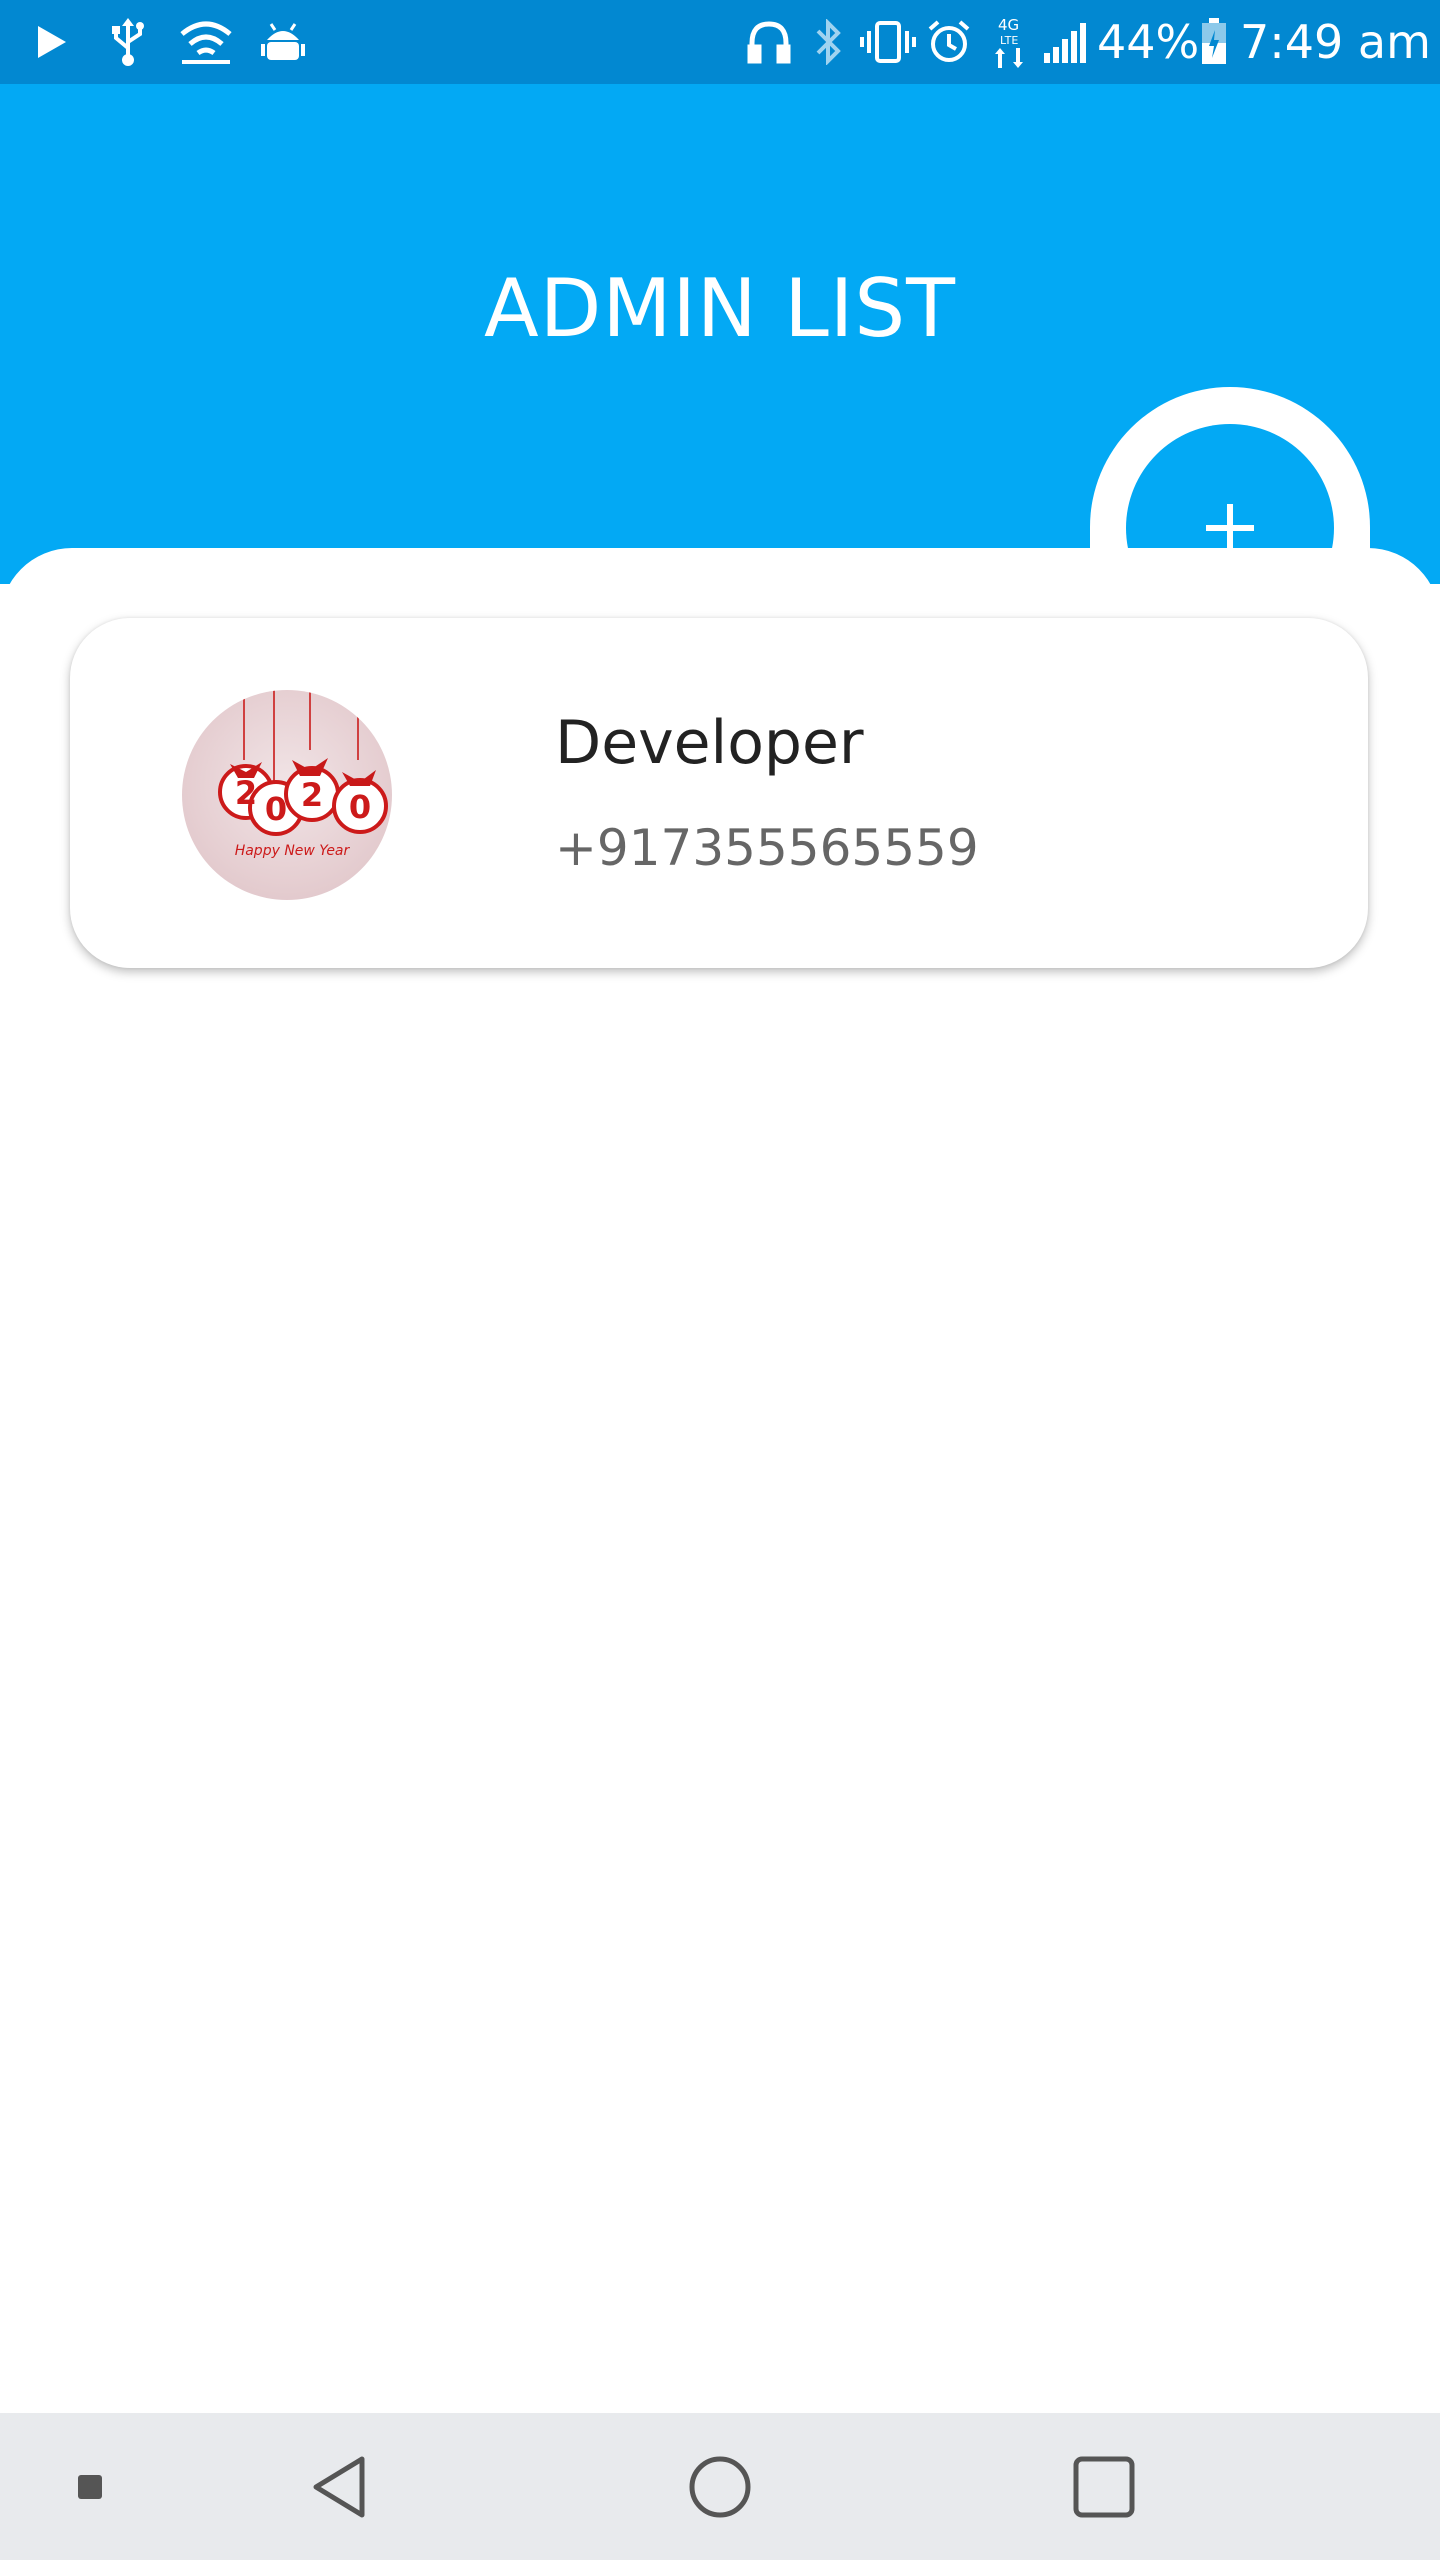 The width and height of the screenshot is (1440, 2560). I want to click on avatar-digit-4: 0, so click(360, 807).